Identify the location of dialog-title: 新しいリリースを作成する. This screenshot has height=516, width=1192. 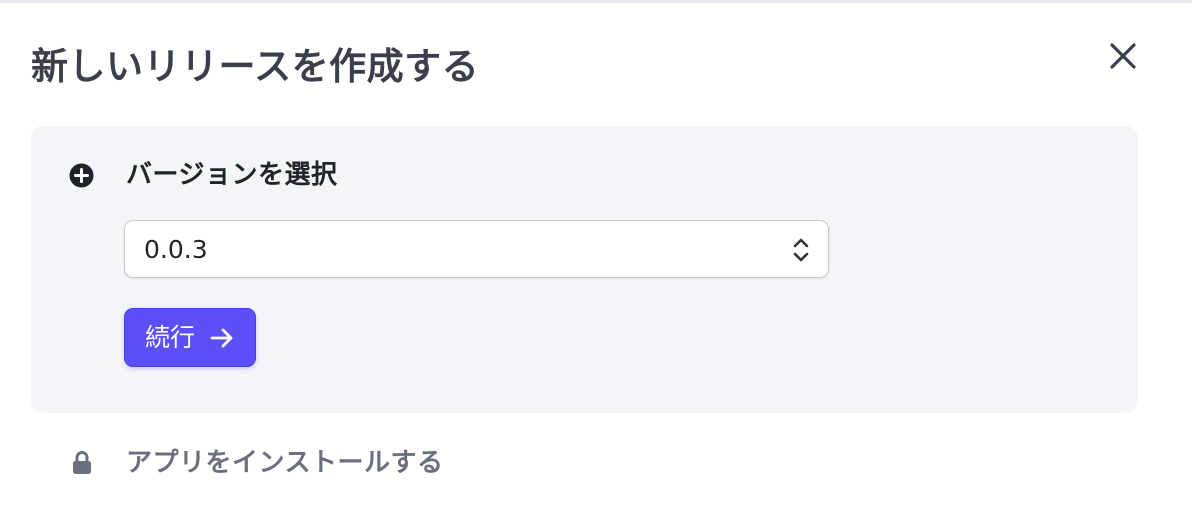
(255, 66).